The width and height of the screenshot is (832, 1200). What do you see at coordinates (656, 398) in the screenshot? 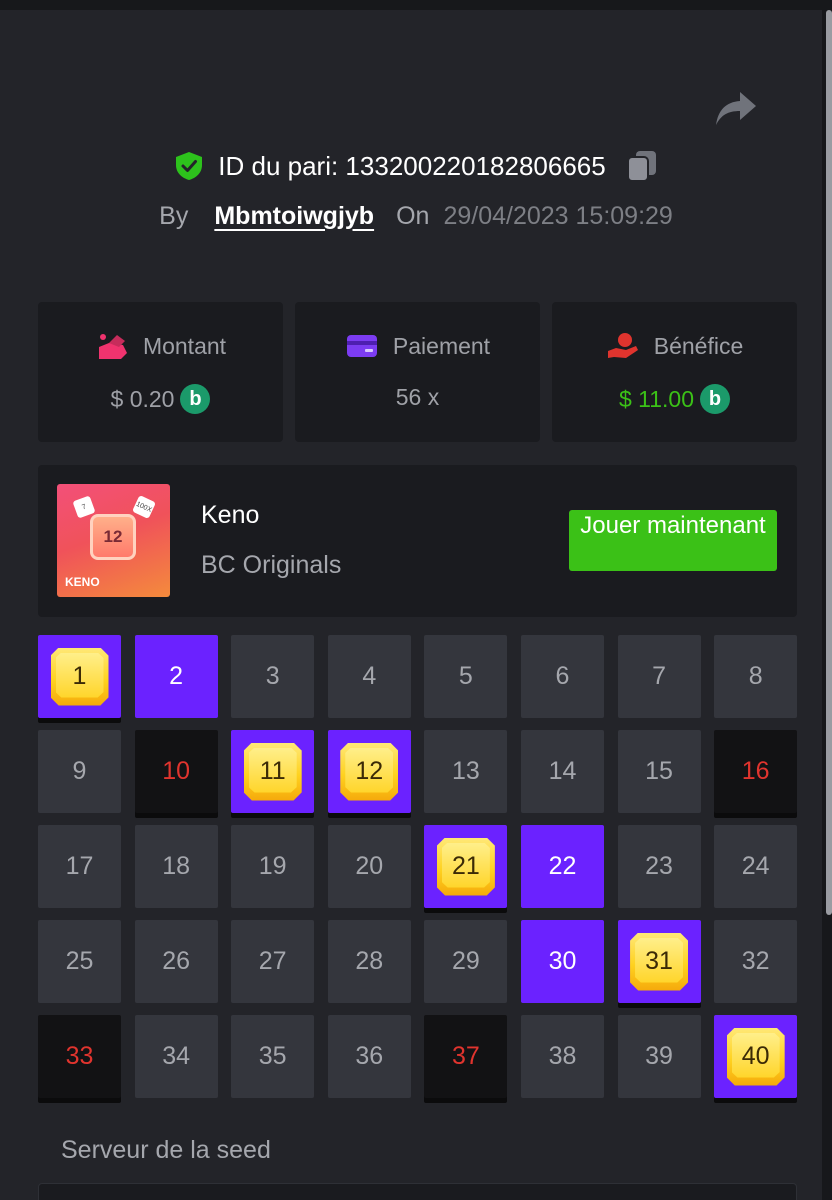
I see `profit-value: $ 11.00` at bounding box center [656, 398].